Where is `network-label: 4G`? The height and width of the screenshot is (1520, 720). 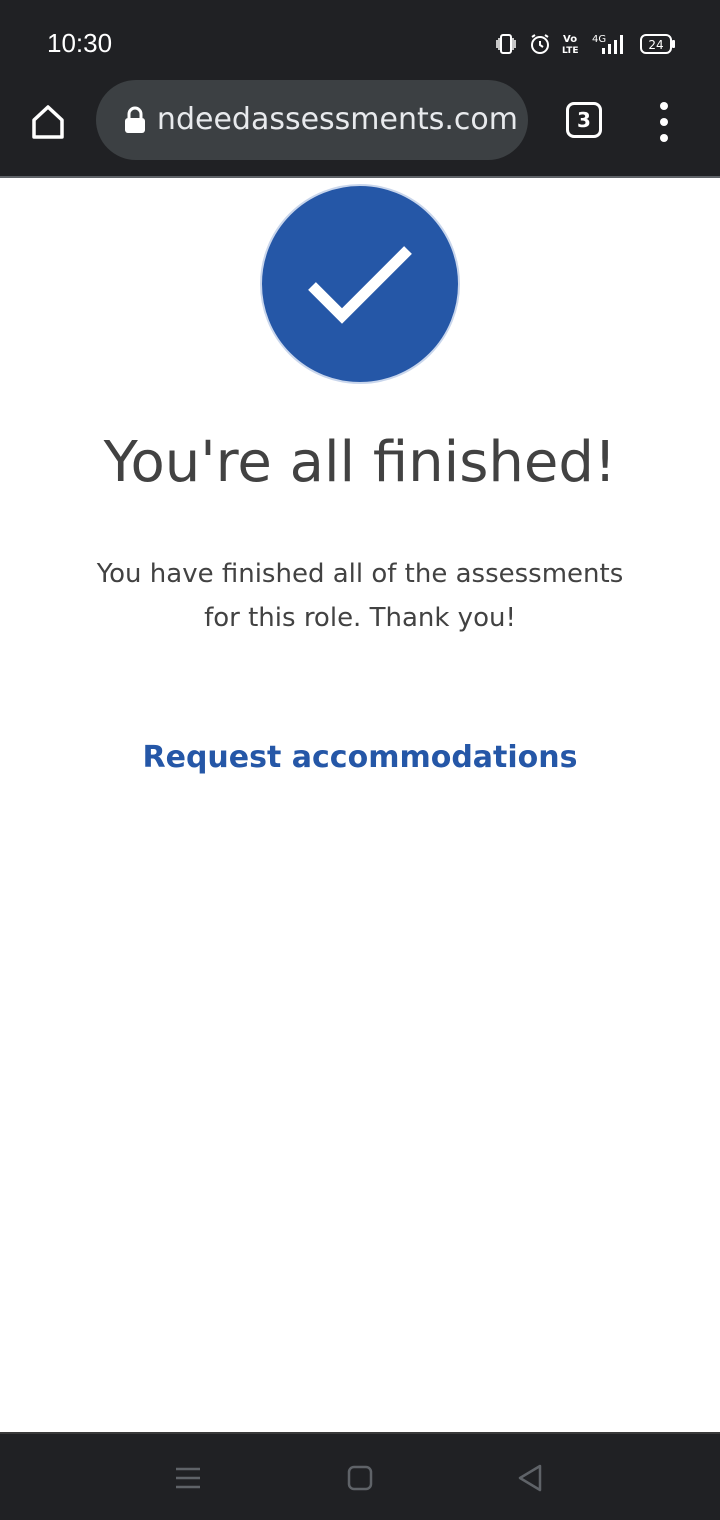
network-label: 4G is located at coordinates (599, 39).